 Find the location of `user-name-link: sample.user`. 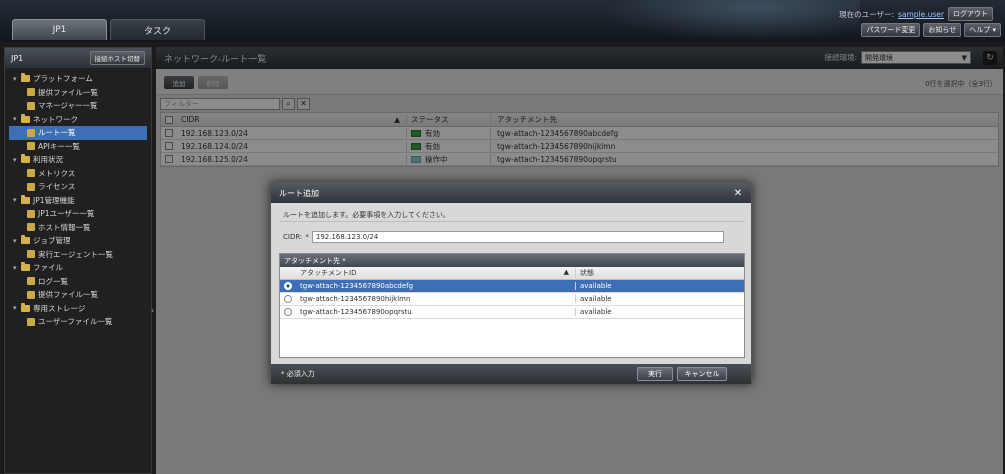

user-name-link: sample.user is located at coordinates (921, 14).